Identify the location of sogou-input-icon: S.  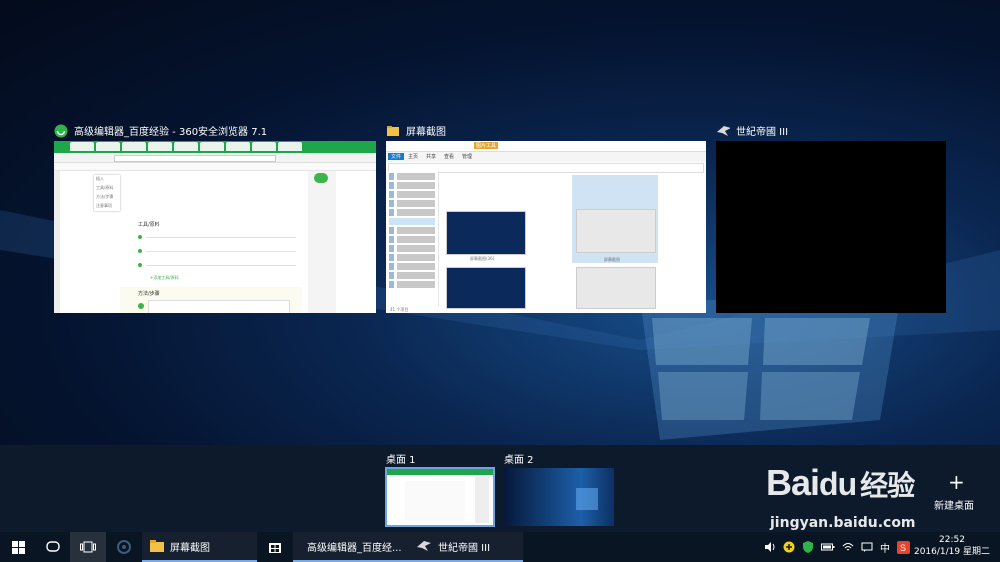
(903, 547).